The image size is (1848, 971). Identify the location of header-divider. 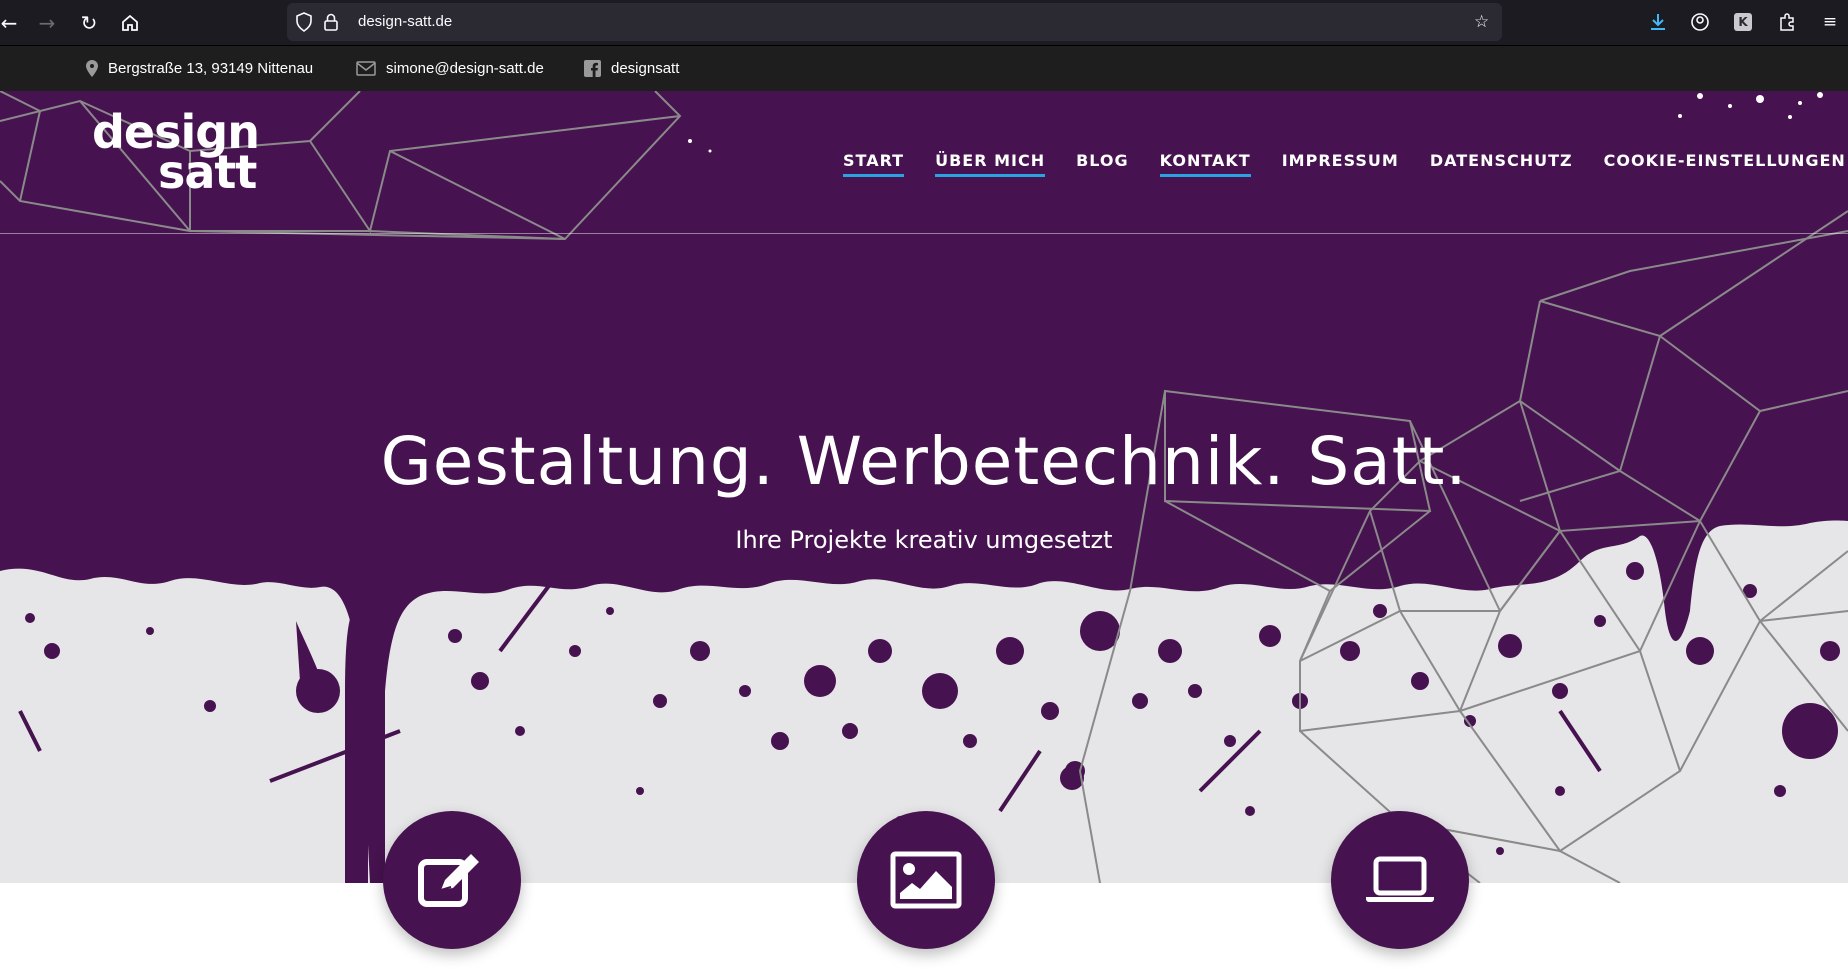
(924, 233).